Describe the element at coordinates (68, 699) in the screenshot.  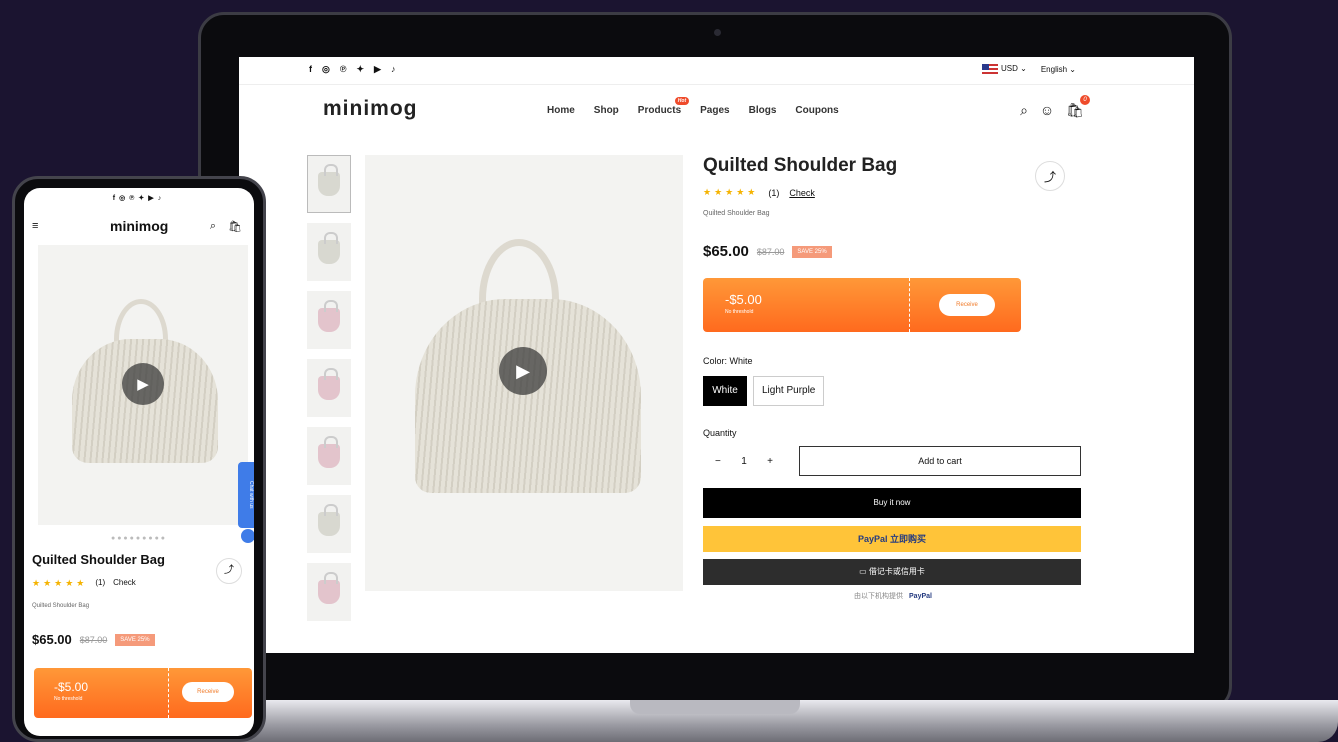
I see `coupon-note: No threshold` at that location.